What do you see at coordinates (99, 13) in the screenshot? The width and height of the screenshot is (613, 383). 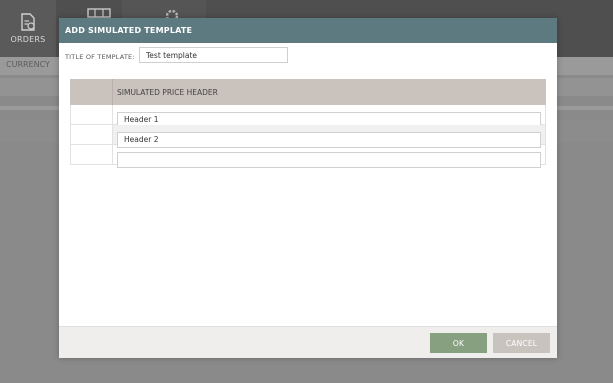 I see `grid-icon` at bounding box center [99, 13].